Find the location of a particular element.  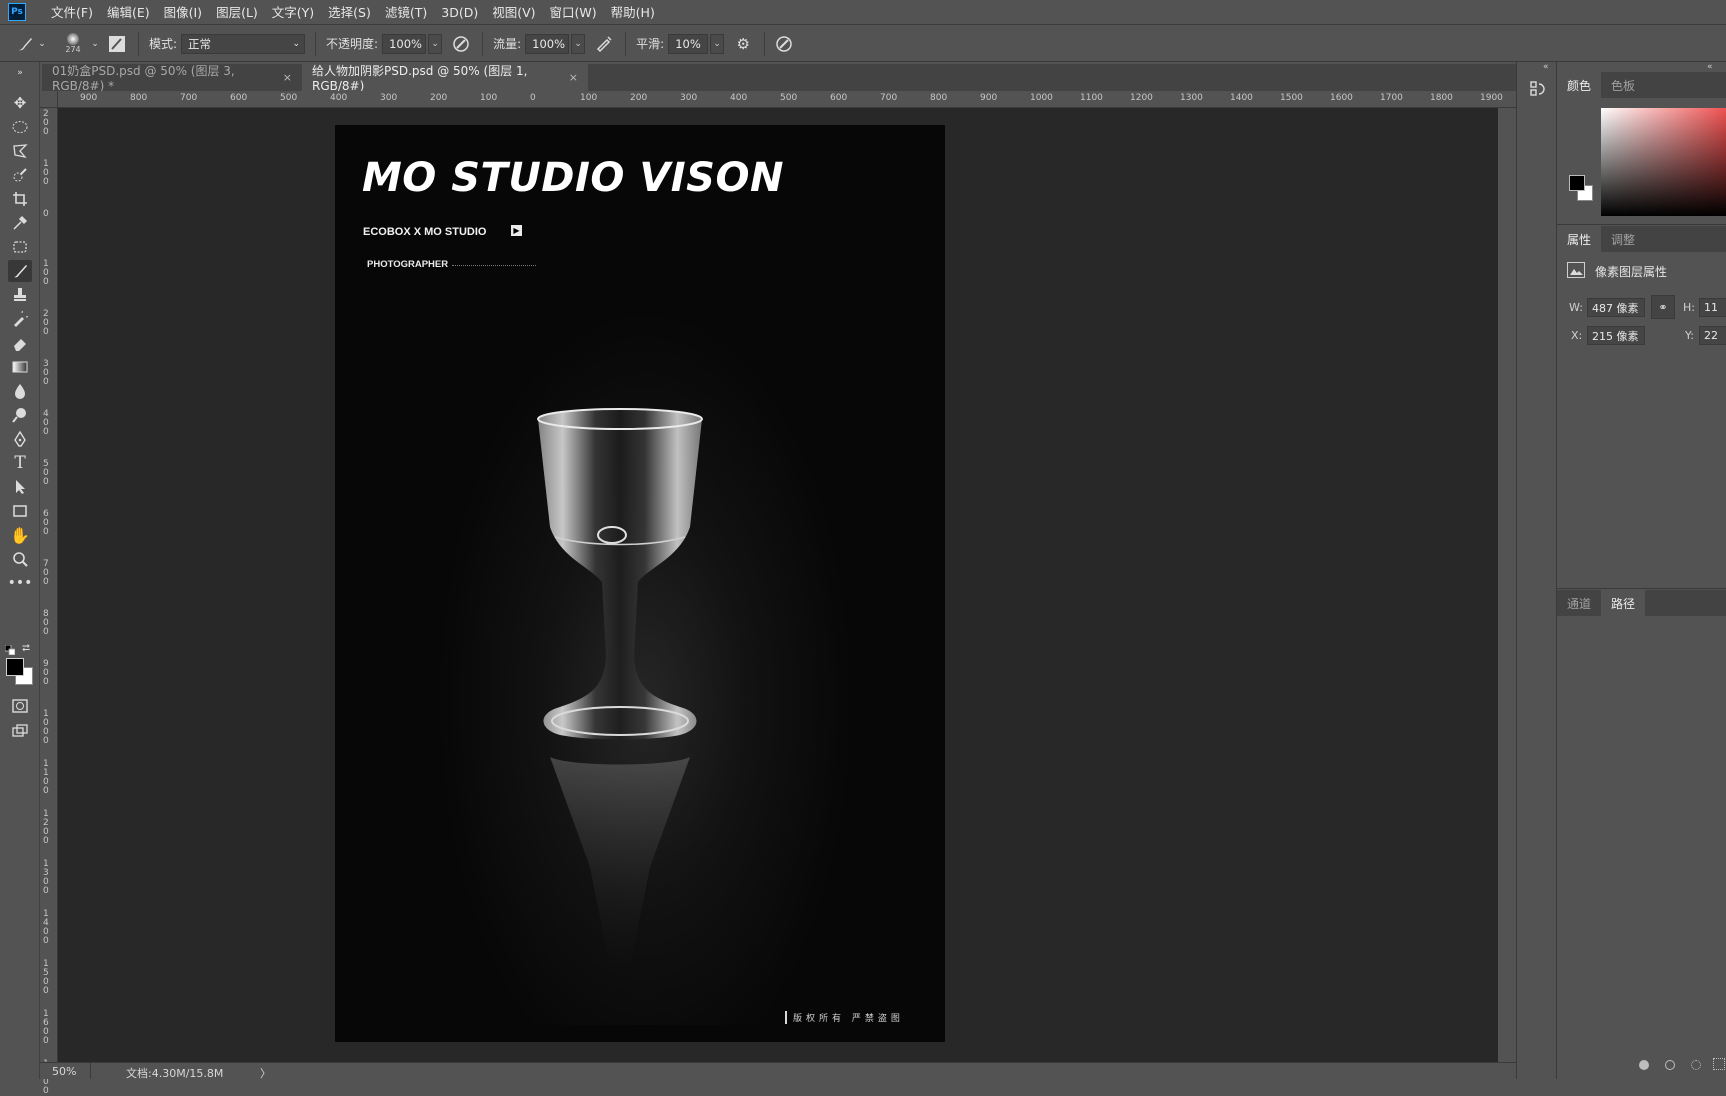

brush-tool-preset-icon is located at coordinates (25, 44).